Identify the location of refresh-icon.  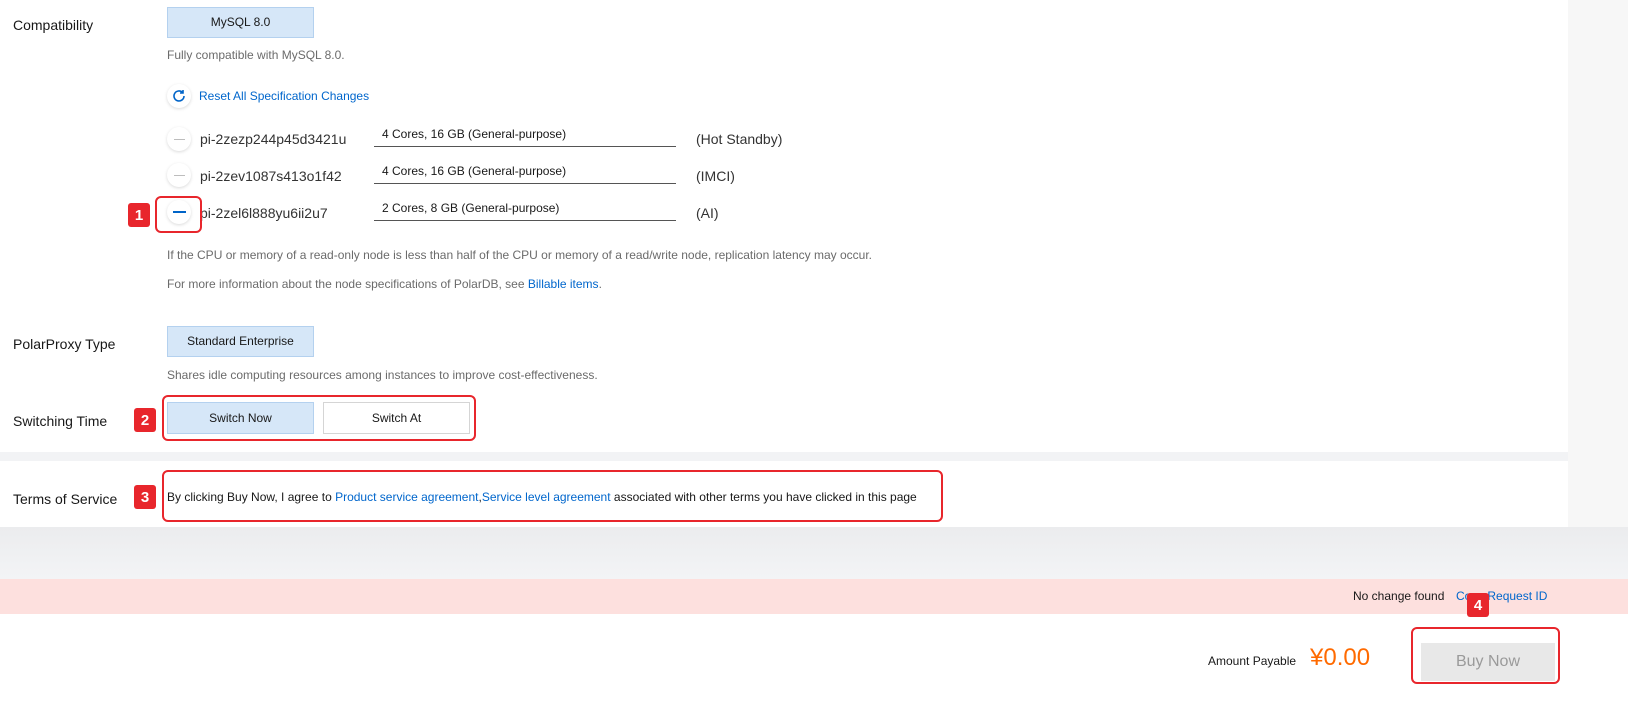
(179, 96).